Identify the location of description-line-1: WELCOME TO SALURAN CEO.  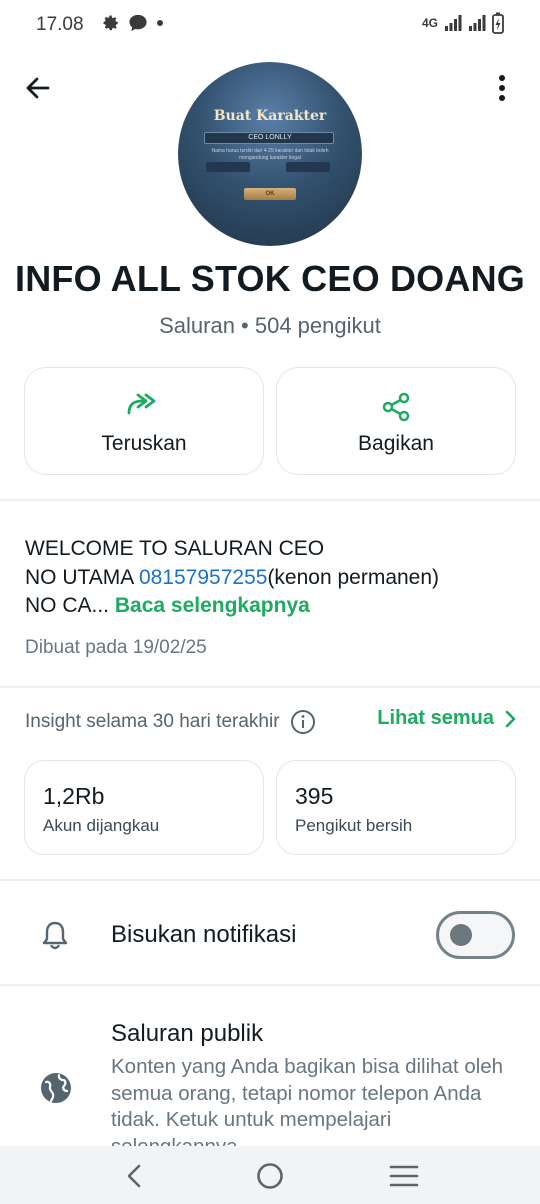
(175, 548).